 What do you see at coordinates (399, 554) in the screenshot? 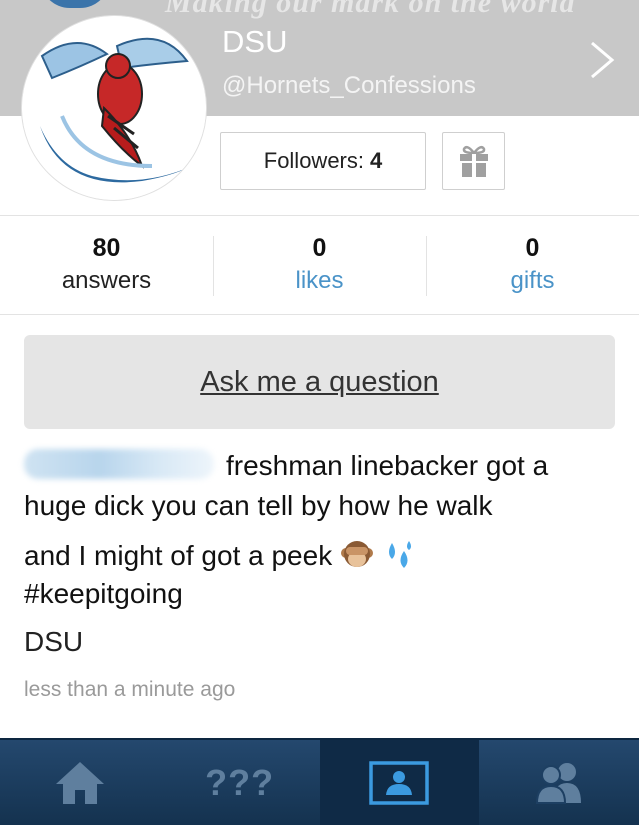
I see `sweat-droplets-emoji` at bounding box center [399, 554].